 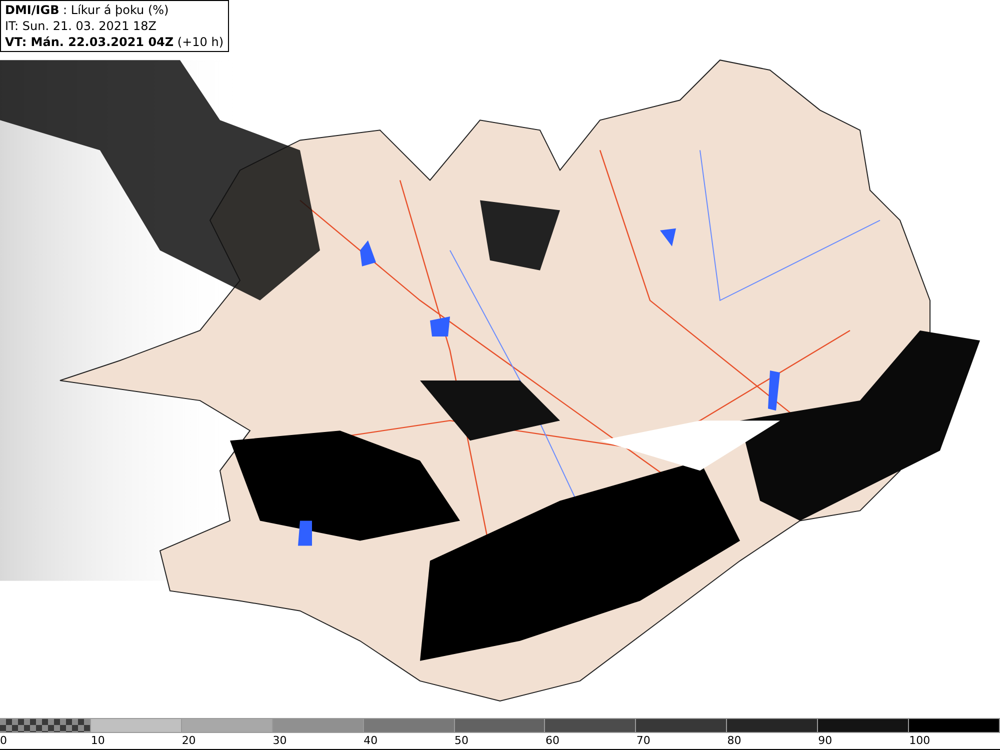 What do you see at coordinates (81, 26) in the screenshot?
I see `issue-time: IT: Sun. 21. 03. 2021 18Z` at bounding box center [81, 26].